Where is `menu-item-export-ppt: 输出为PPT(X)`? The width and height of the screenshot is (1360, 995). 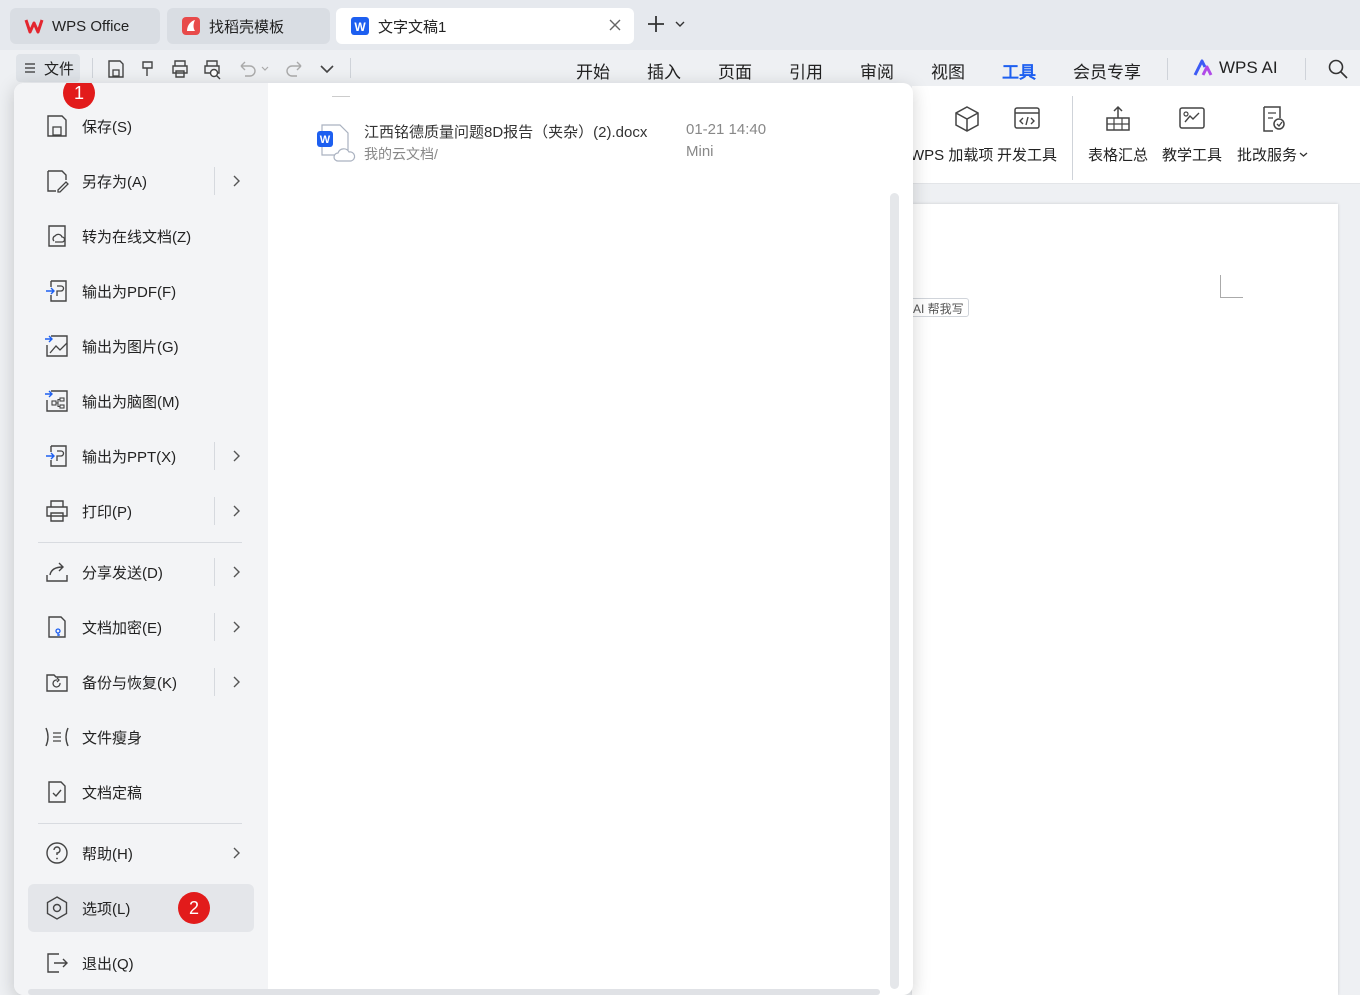
menu-item-export-ppt: 输出为PPT(X) is located at coordinates (141, 456).